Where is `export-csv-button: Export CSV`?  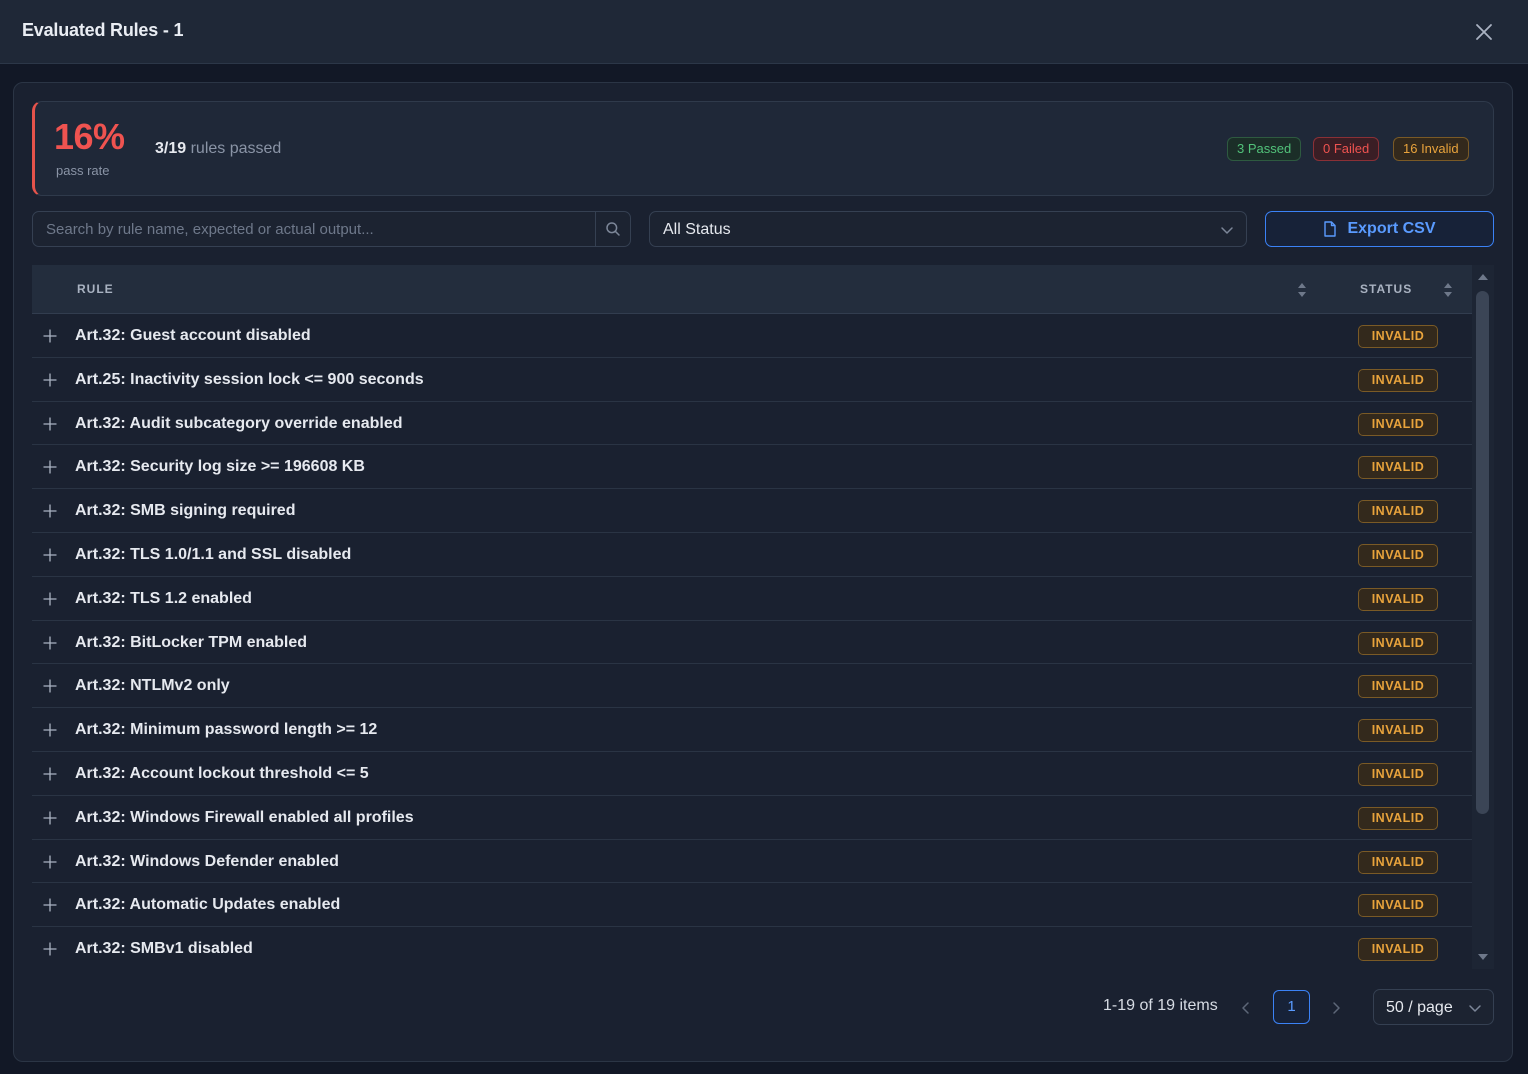
export-csv-button: Export CSV is located at coordinates (1379, 229).